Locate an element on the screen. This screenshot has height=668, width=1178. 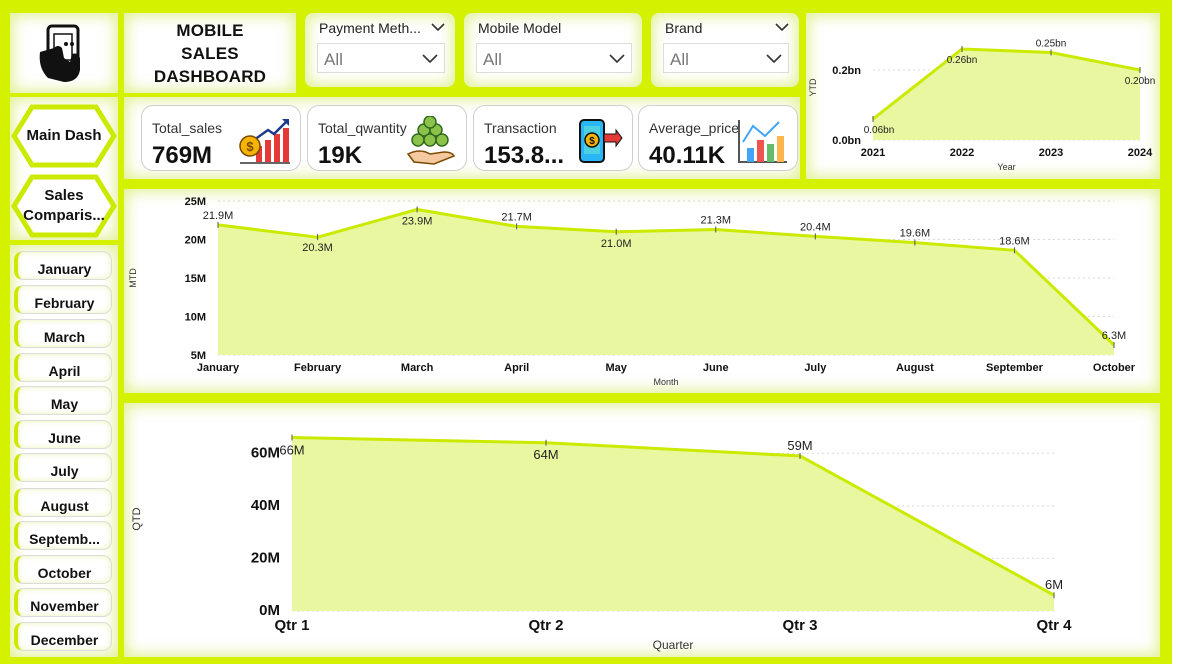
month-button-november: November is located at coordinates (63, 602).